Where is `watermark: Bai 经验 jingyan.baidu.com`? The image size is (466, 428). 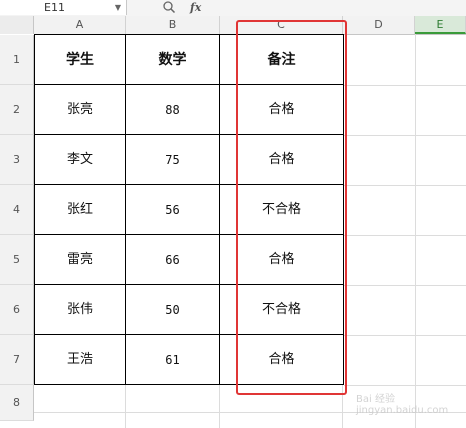 watermark: Bai 经验 jingyan.baidu.com is located at coordinates (402, 405).